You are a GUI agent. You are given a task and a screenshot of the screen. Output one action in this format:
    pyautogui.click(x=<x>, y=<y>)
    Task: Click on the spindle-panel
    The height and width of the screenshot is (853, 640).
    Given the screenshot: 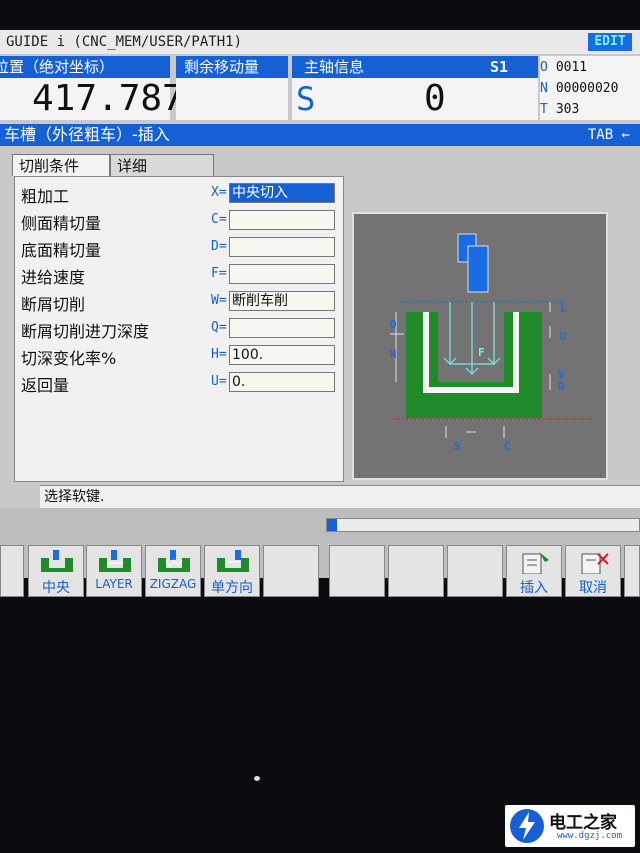 What is the action you would take?
    pyautogui.click(x=415, y=99)
    